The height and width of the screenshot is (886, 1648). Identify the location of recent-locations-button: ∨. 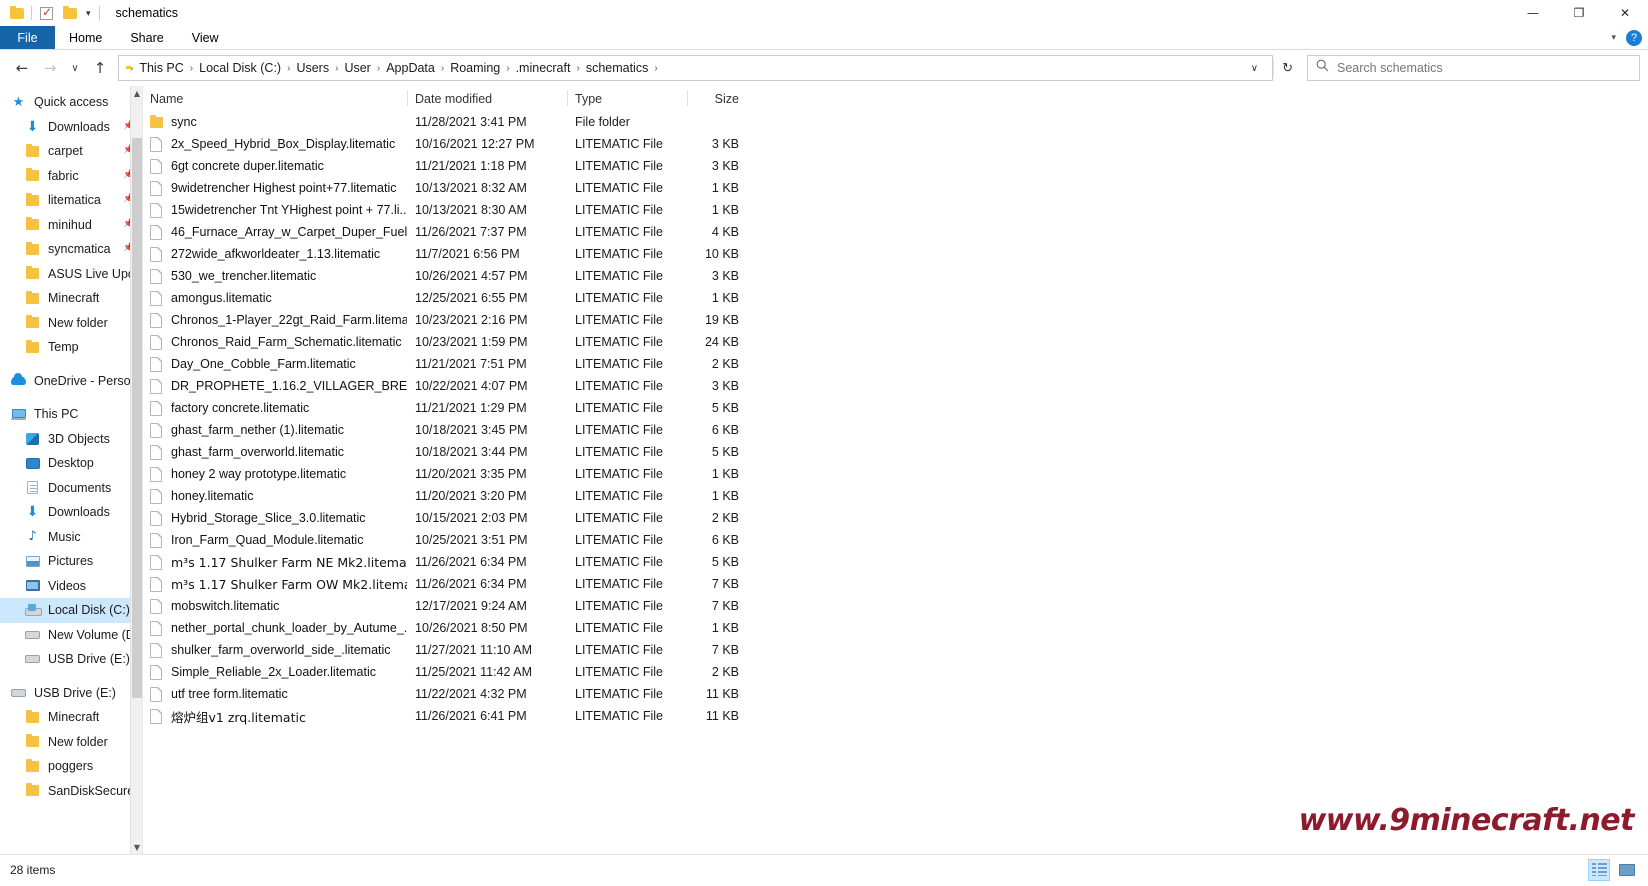
(75, 68).